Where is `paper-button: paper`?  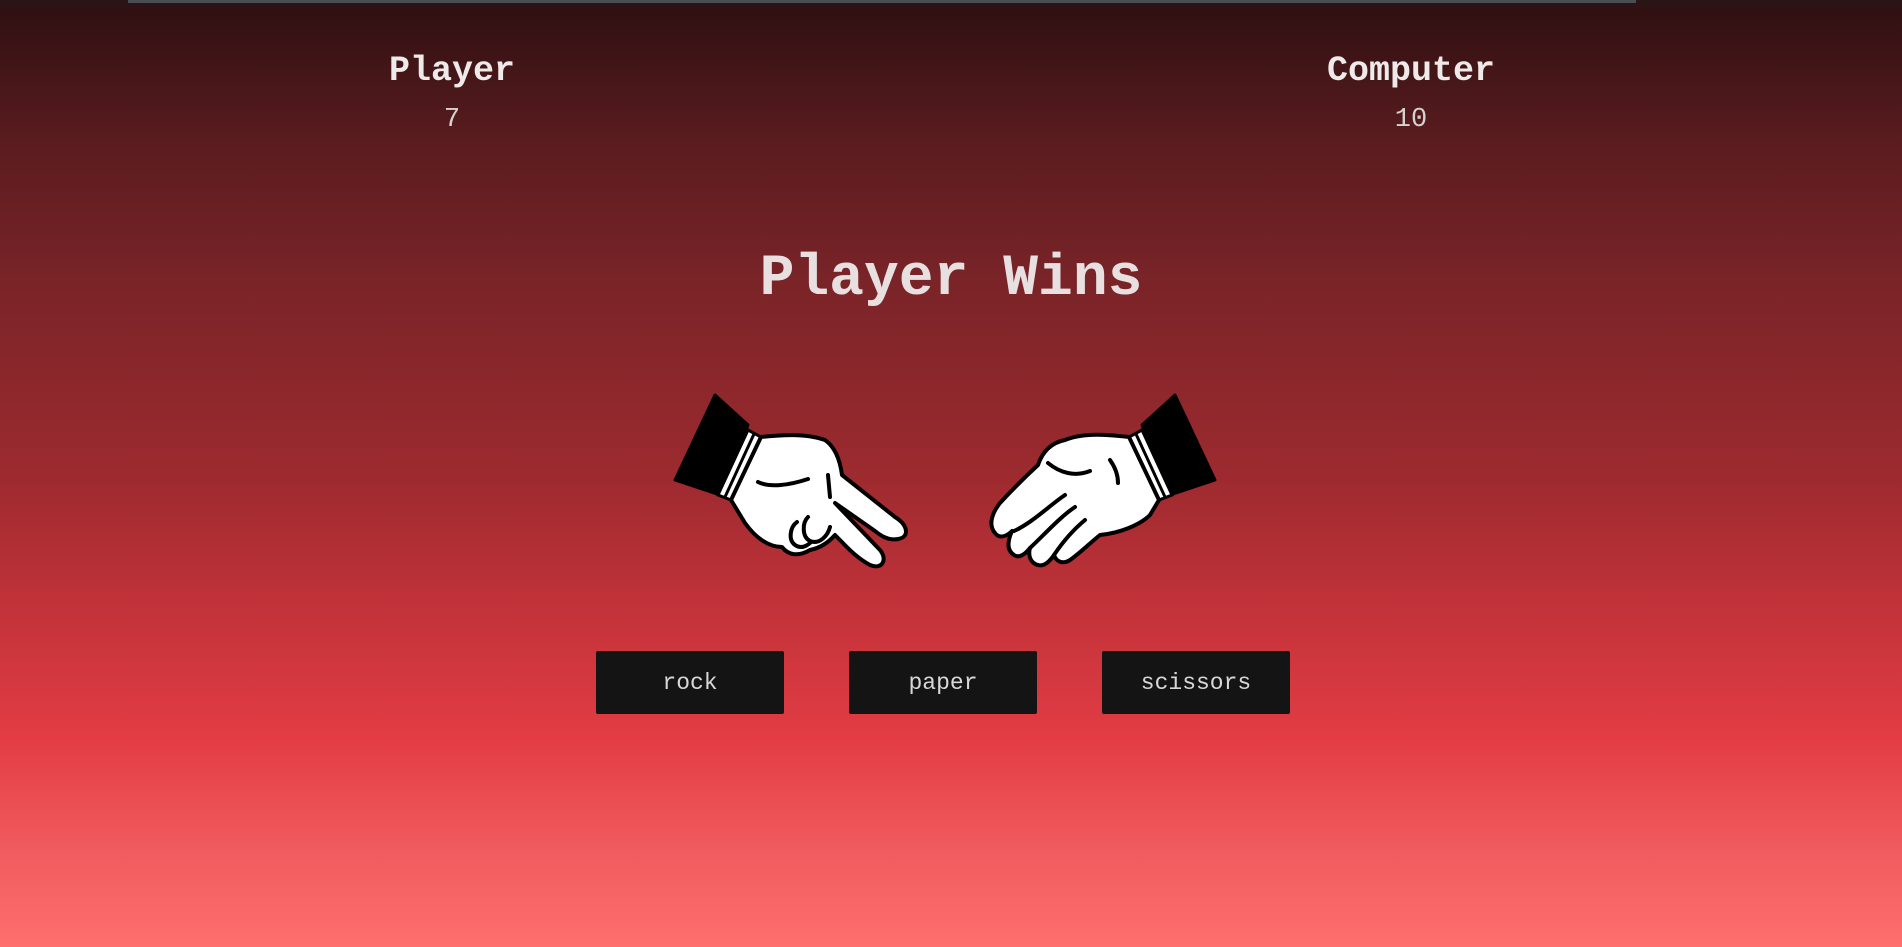 paper-button: paper is located at coordinates (943, 682).